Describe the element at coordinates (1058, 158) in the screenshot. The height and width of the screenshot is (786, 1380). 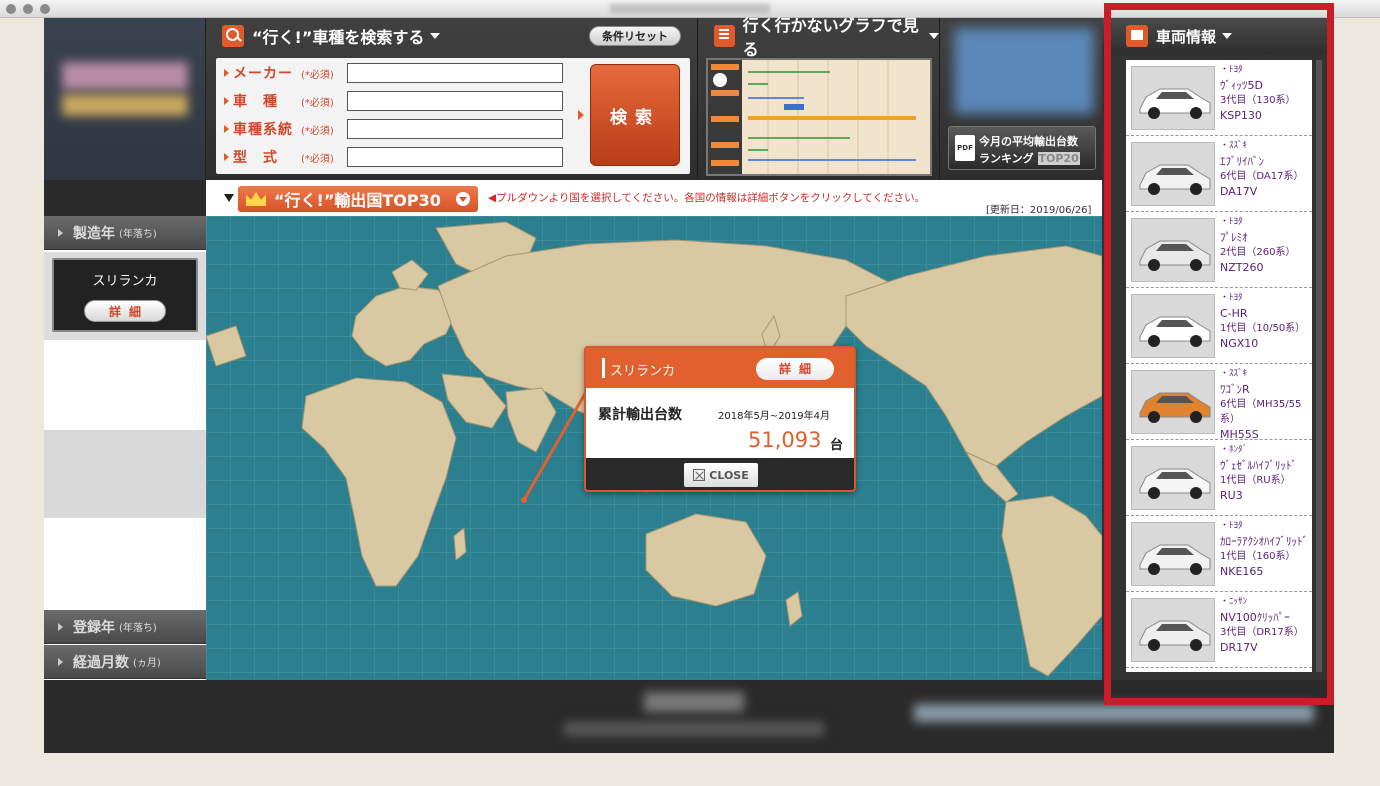
I see `ranking-top20: TOP20` at that location.